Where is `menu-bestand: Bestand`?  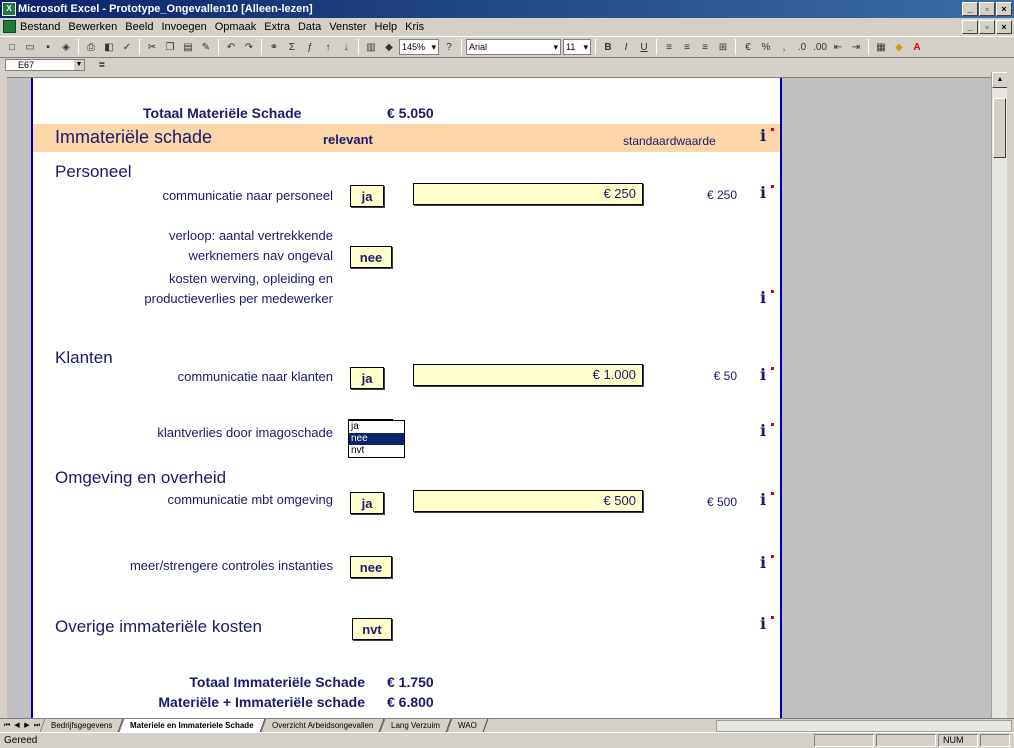
menu-bestand: Bestand is located at coordinates (40, 27).